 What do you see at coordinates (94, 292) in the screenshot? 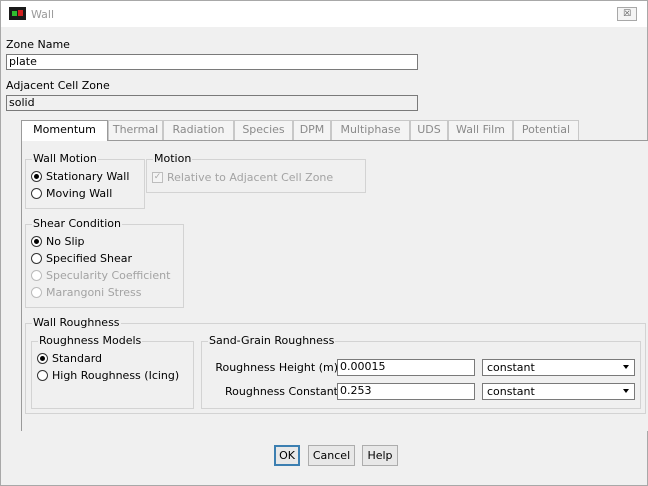
I see `marangoni-stress-label: Marangoni Stress` at bounding box center [94, 292].